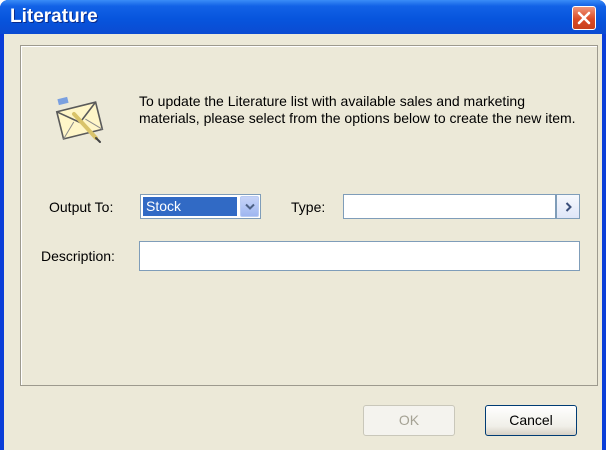 This screenshot has height=450, width=608. I want to click on type-picker-button, so click(568, 206).